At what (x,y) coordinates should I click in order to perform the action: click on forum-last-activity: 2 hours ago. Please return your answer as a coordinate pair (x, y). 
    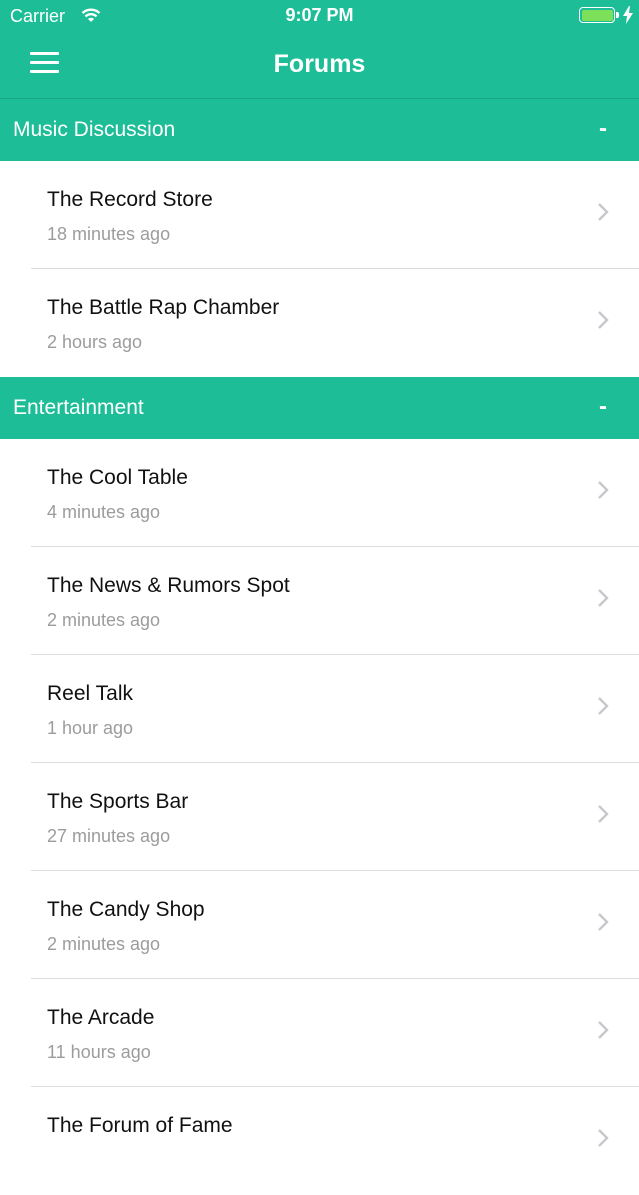
    Looking at the image, I should click on (95, 342).